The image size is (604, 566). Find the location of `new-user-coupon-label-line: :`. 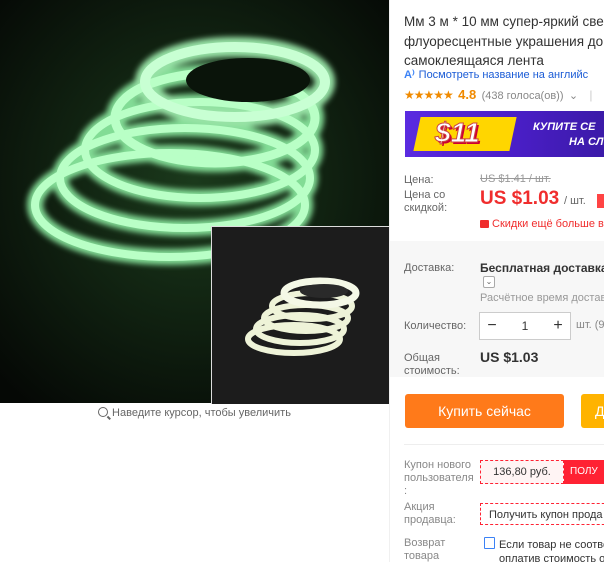

new-user-coupon-label-line: : is located at coordinates (406, 491).